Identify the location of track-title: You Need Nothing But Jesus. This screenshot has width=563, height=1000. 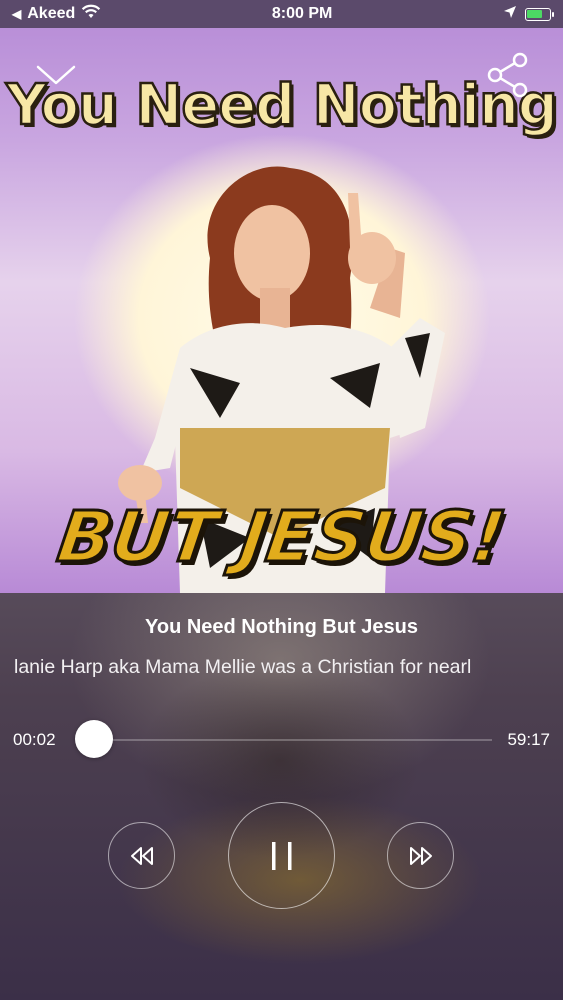
(281, 627).